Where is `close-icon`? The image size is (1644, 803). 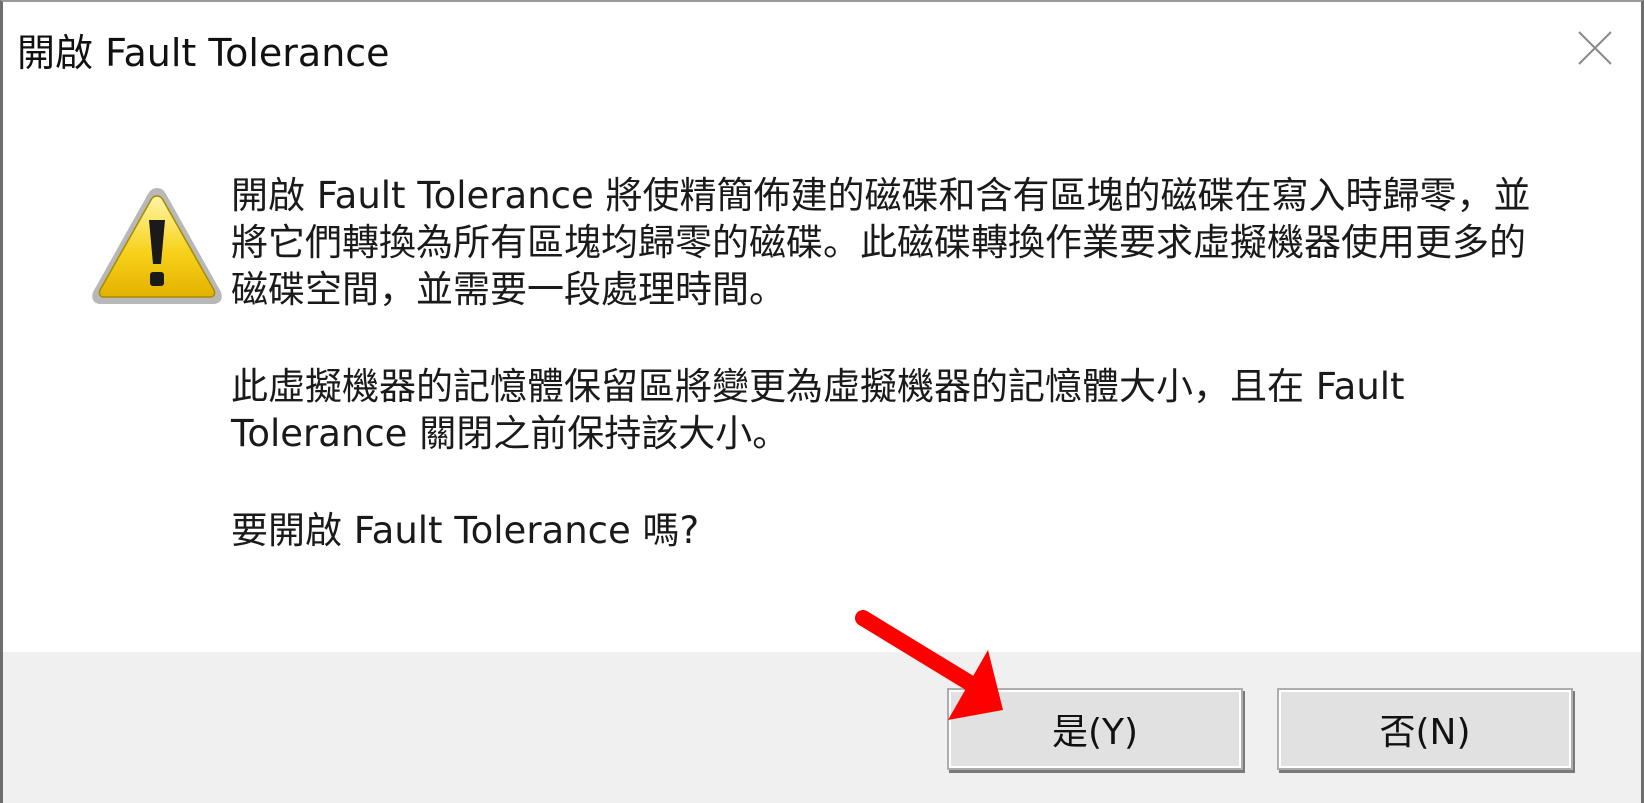
close-icon is located at coordinates (1595, 48).